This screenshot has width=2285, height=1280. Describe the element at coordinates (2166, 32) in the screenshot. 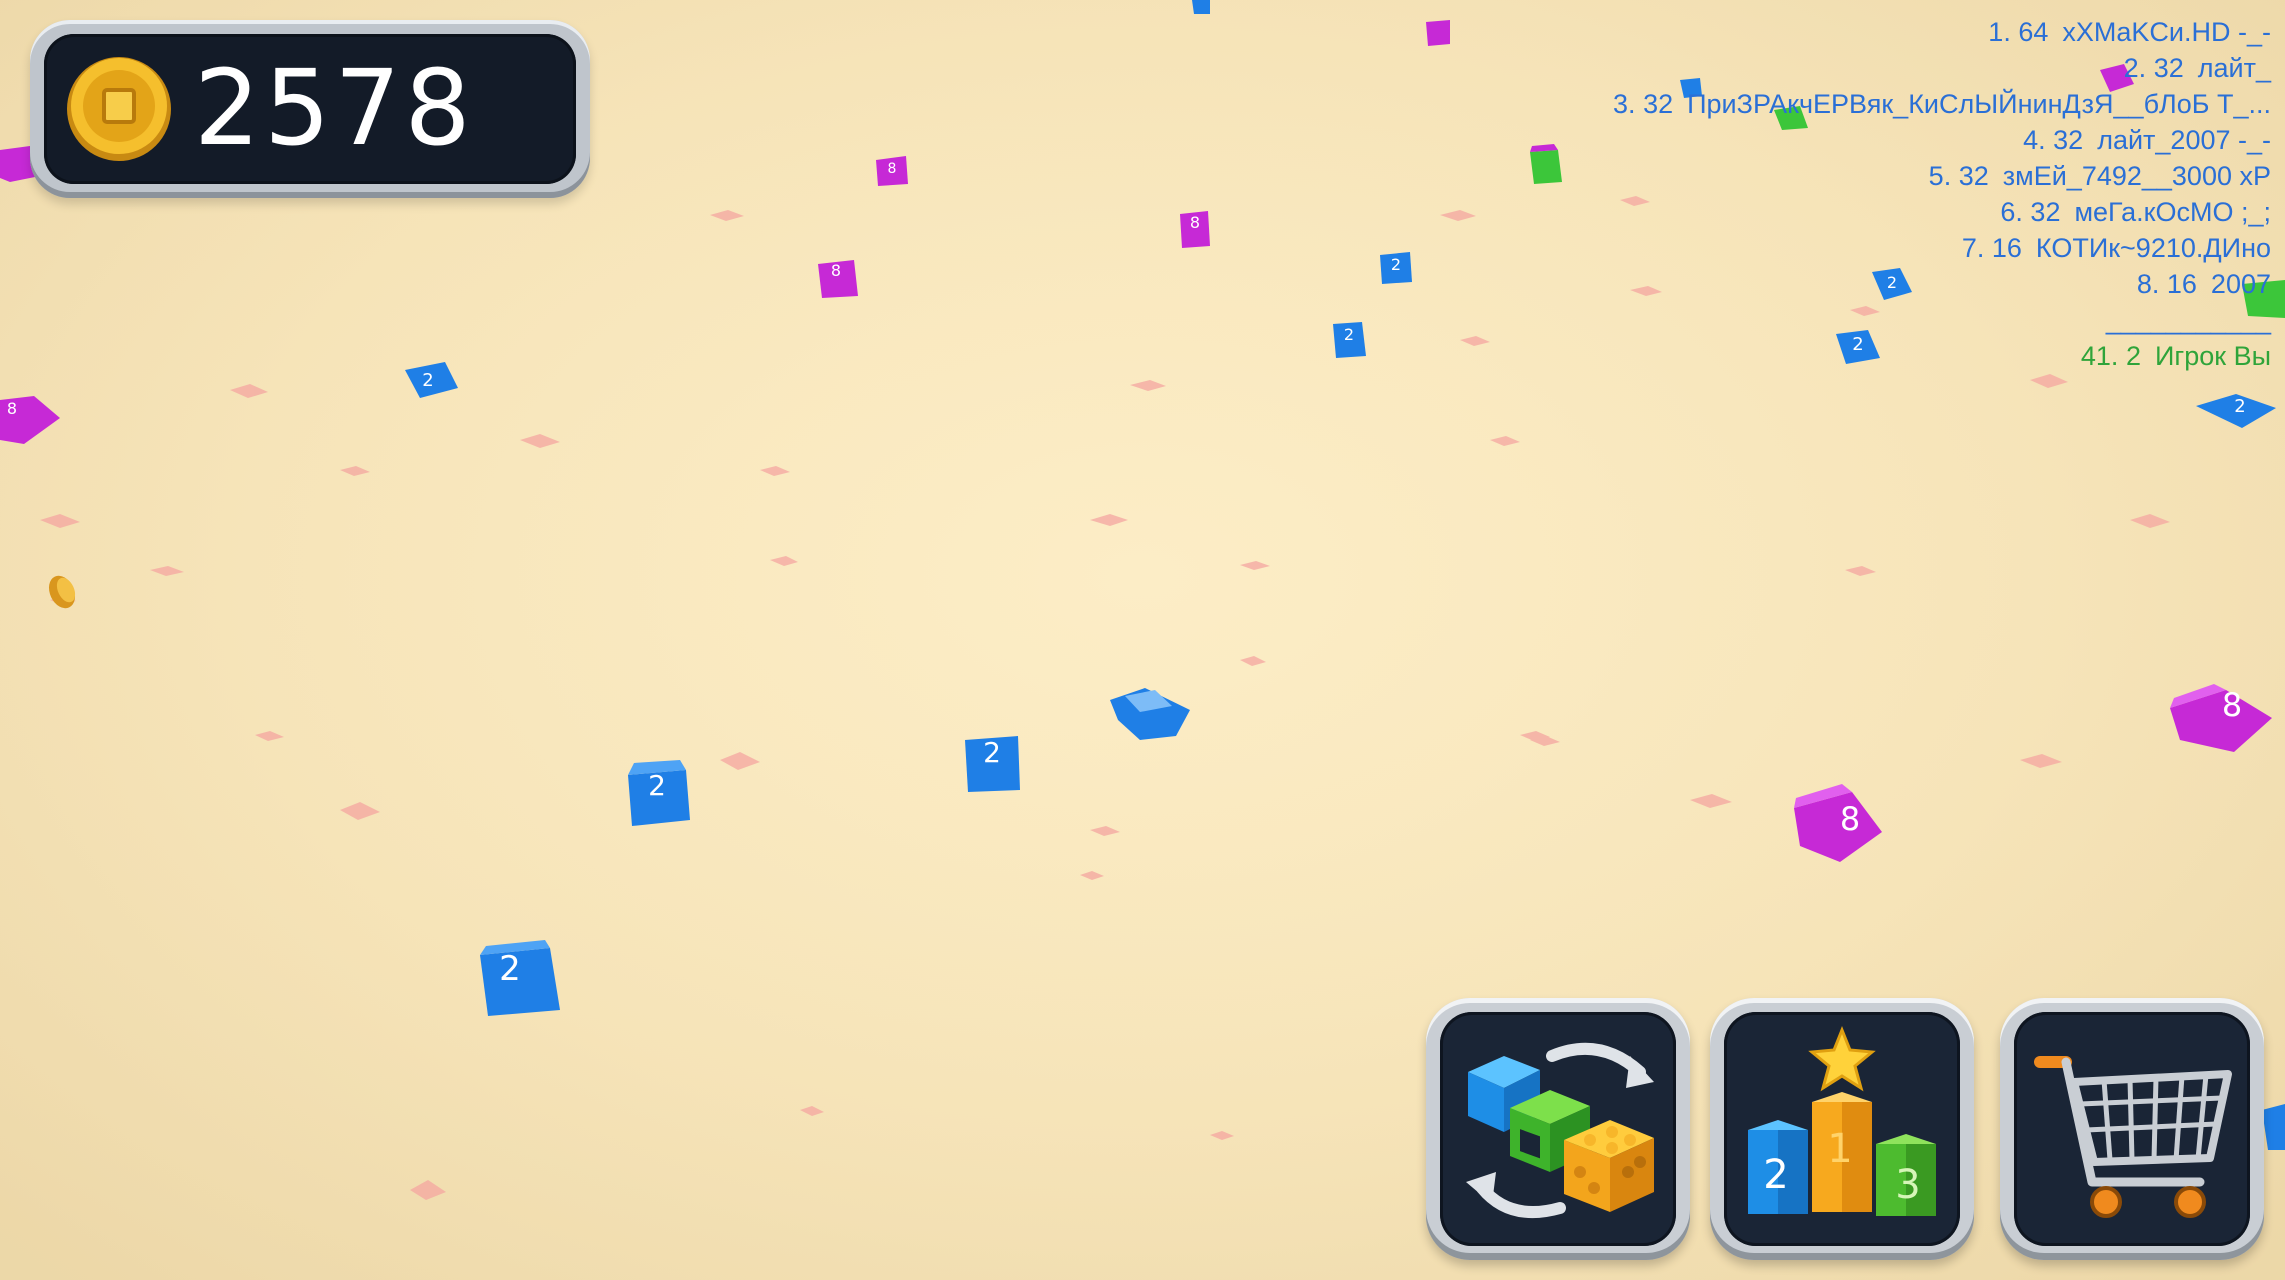

I see `leaderboard-name: xXMaKCи.HD -_-` at that location.